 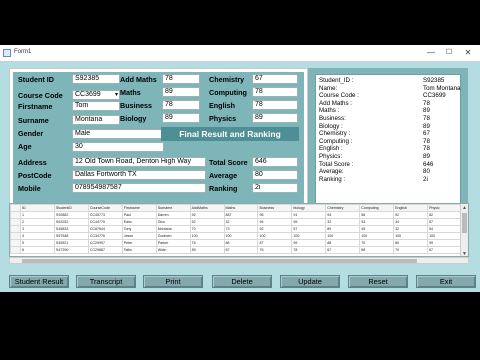 I want to click on age-field: 30, so click(x=118, y=147).